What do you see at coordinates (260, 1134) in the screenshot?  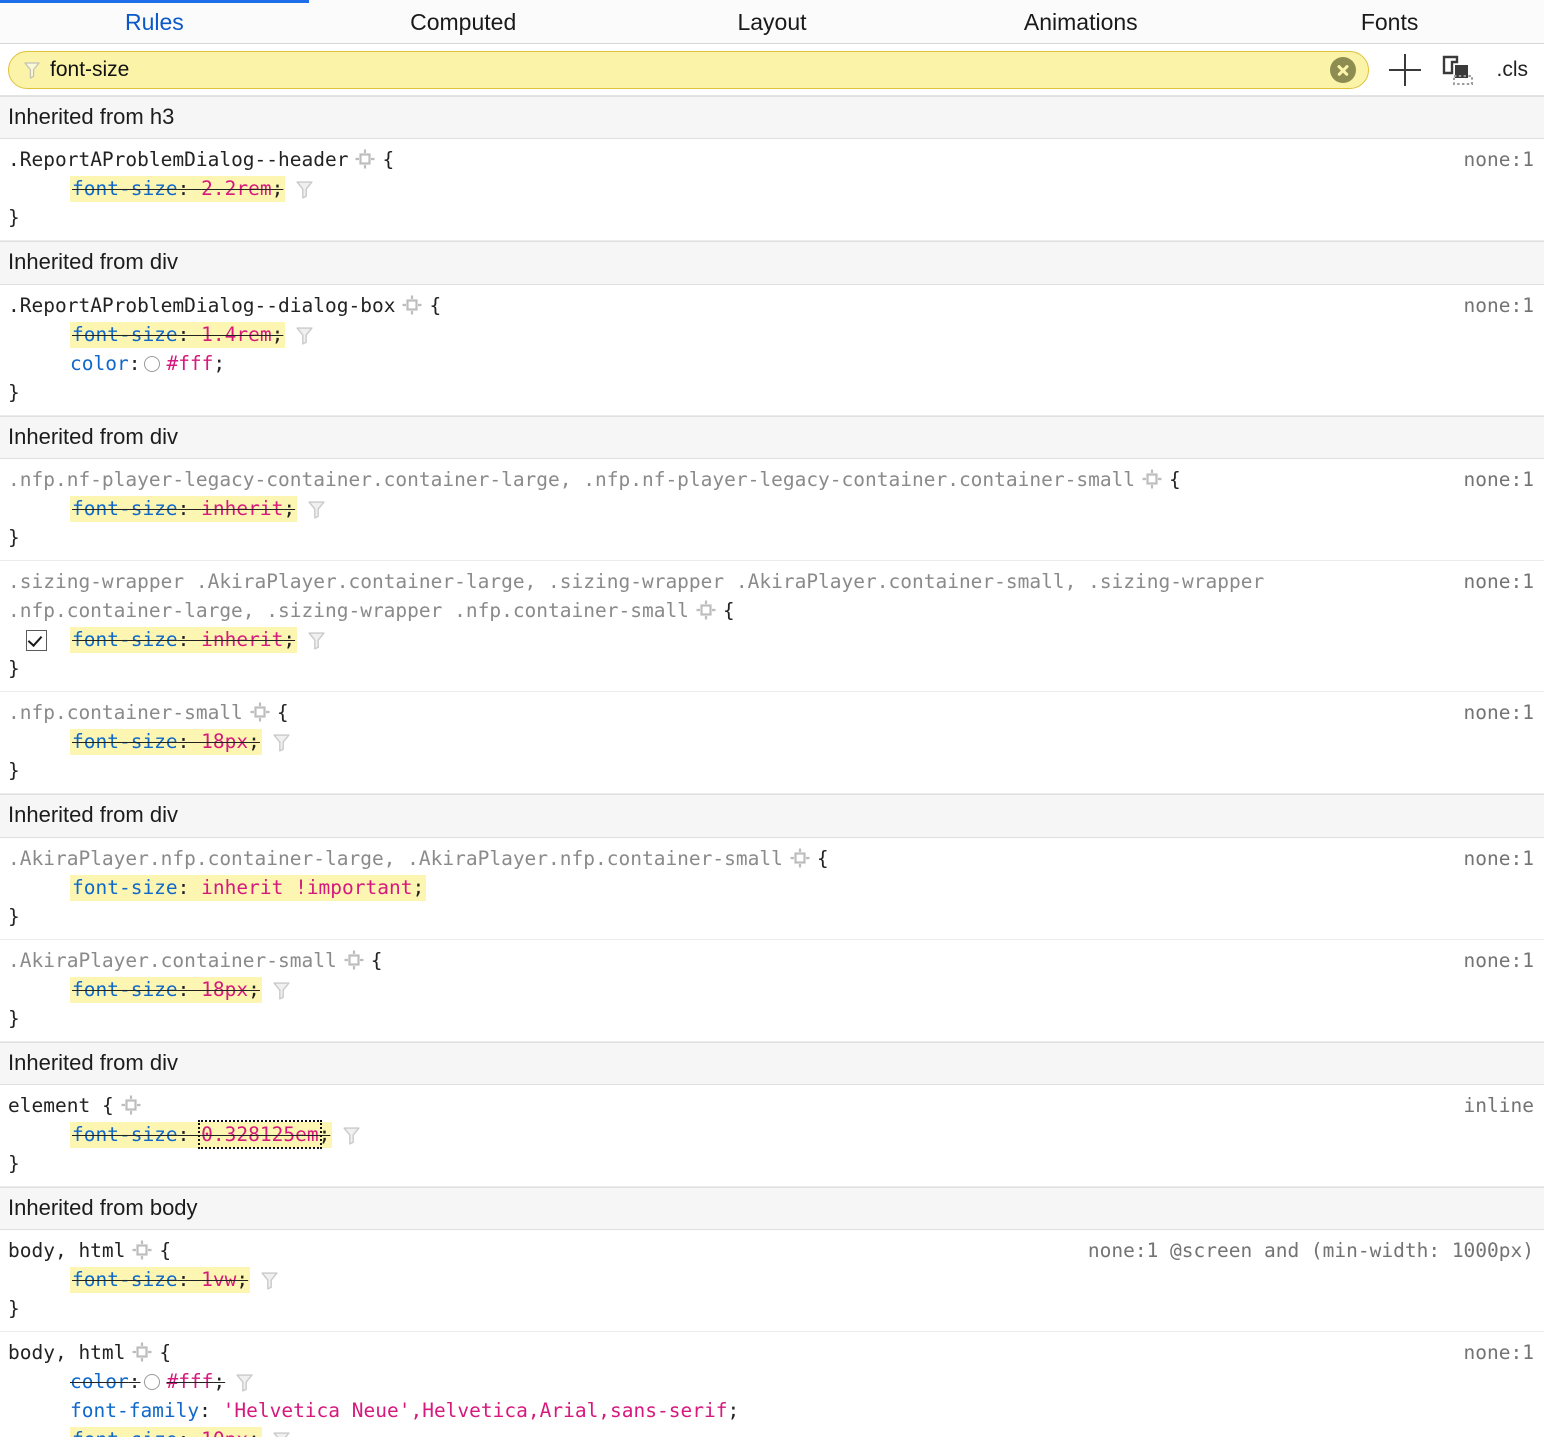 I see `declaration-value: 0.328125em` at bounding box center [260, 1134].